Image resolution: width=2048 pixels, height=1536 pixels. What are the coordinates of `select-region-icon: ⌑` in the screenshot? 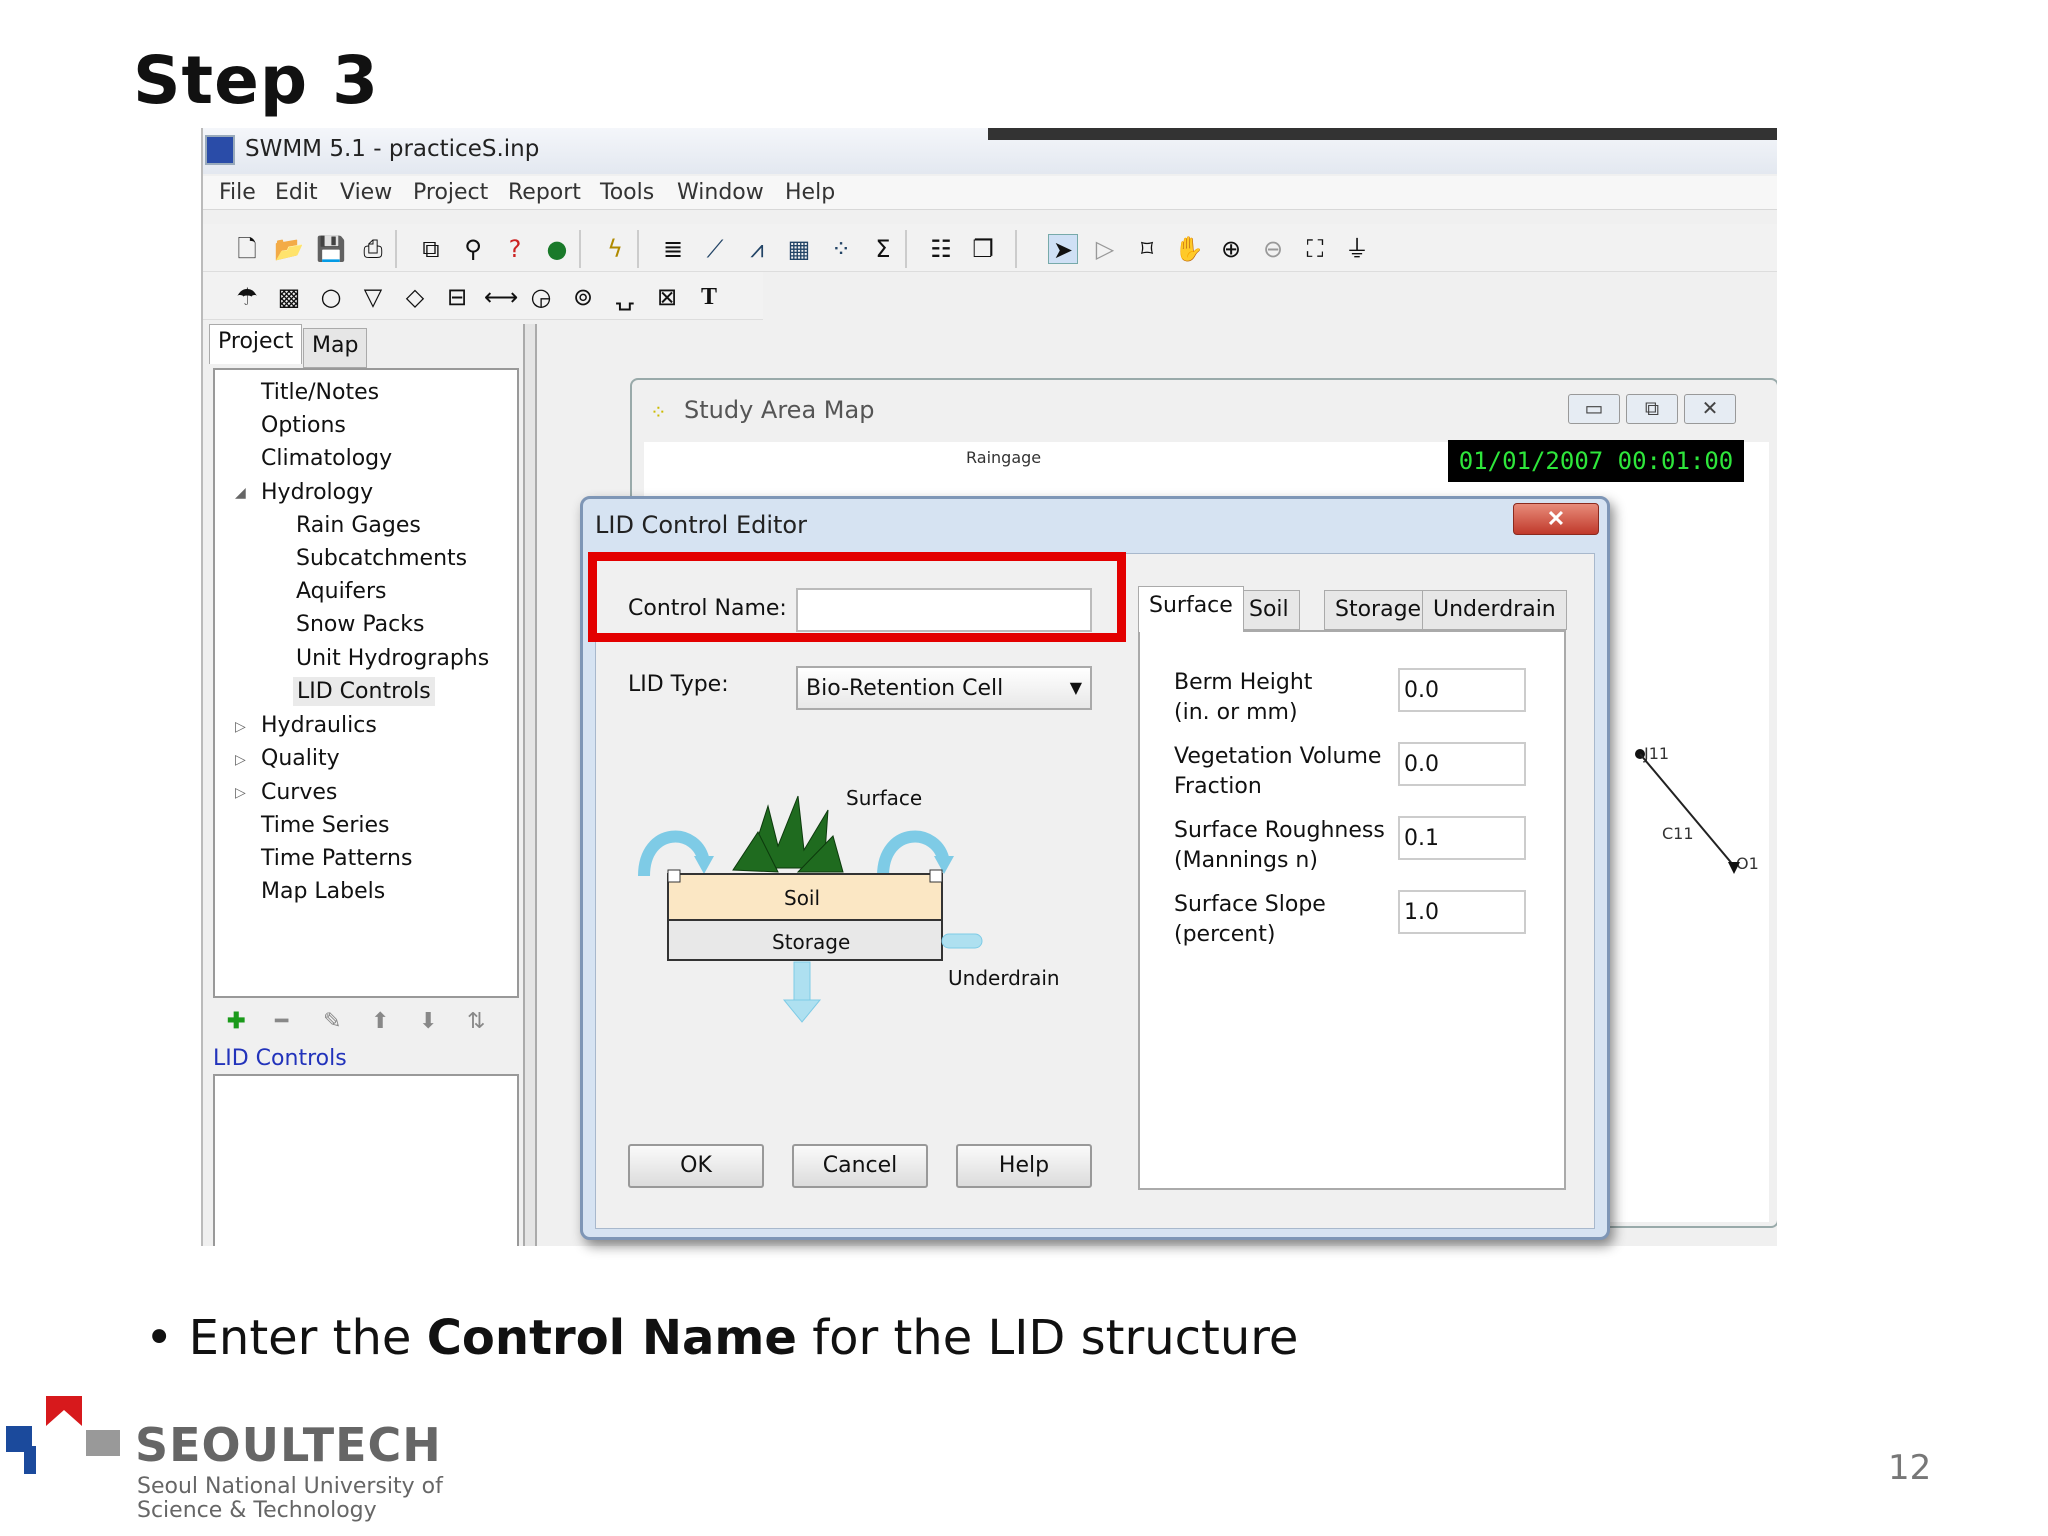 It's located at (1147, 249).